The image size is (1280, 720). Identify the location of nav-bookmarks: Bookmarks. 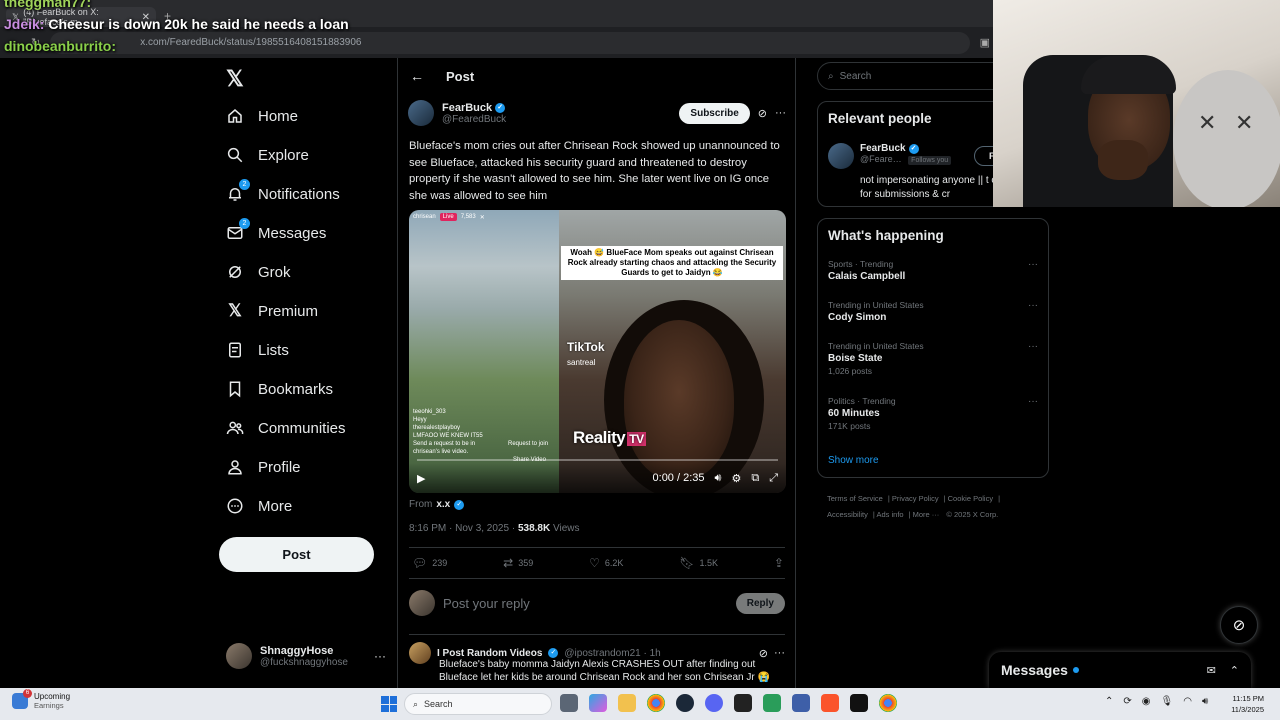
(279, 389).